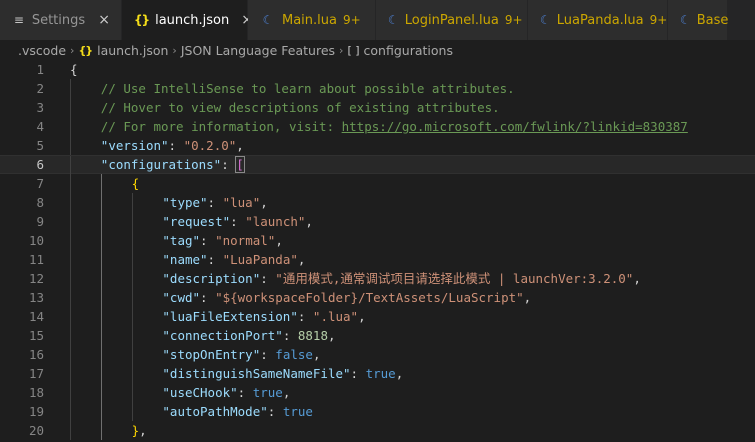  I want to click on code-text: "distinguishSameNameFile": true,, so click(282, 373).